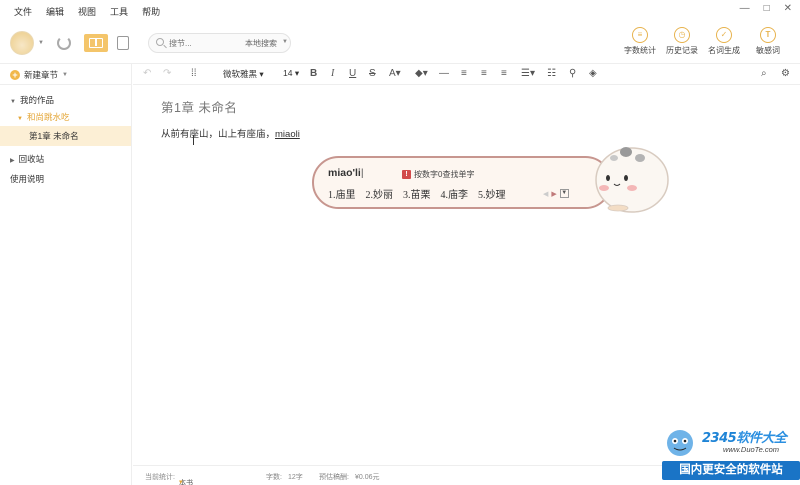  What do you see at coordinates (181, 481) in the screenshot?
I see `chevron-down-icon: ▾` at bounding box center [181, 481].